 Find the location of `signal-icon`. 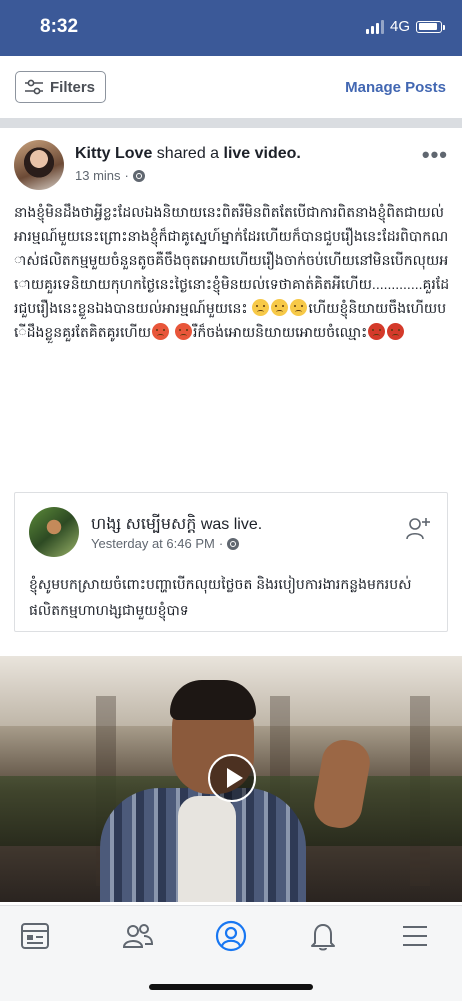

signal-icon is located at coordinates (374, 26).